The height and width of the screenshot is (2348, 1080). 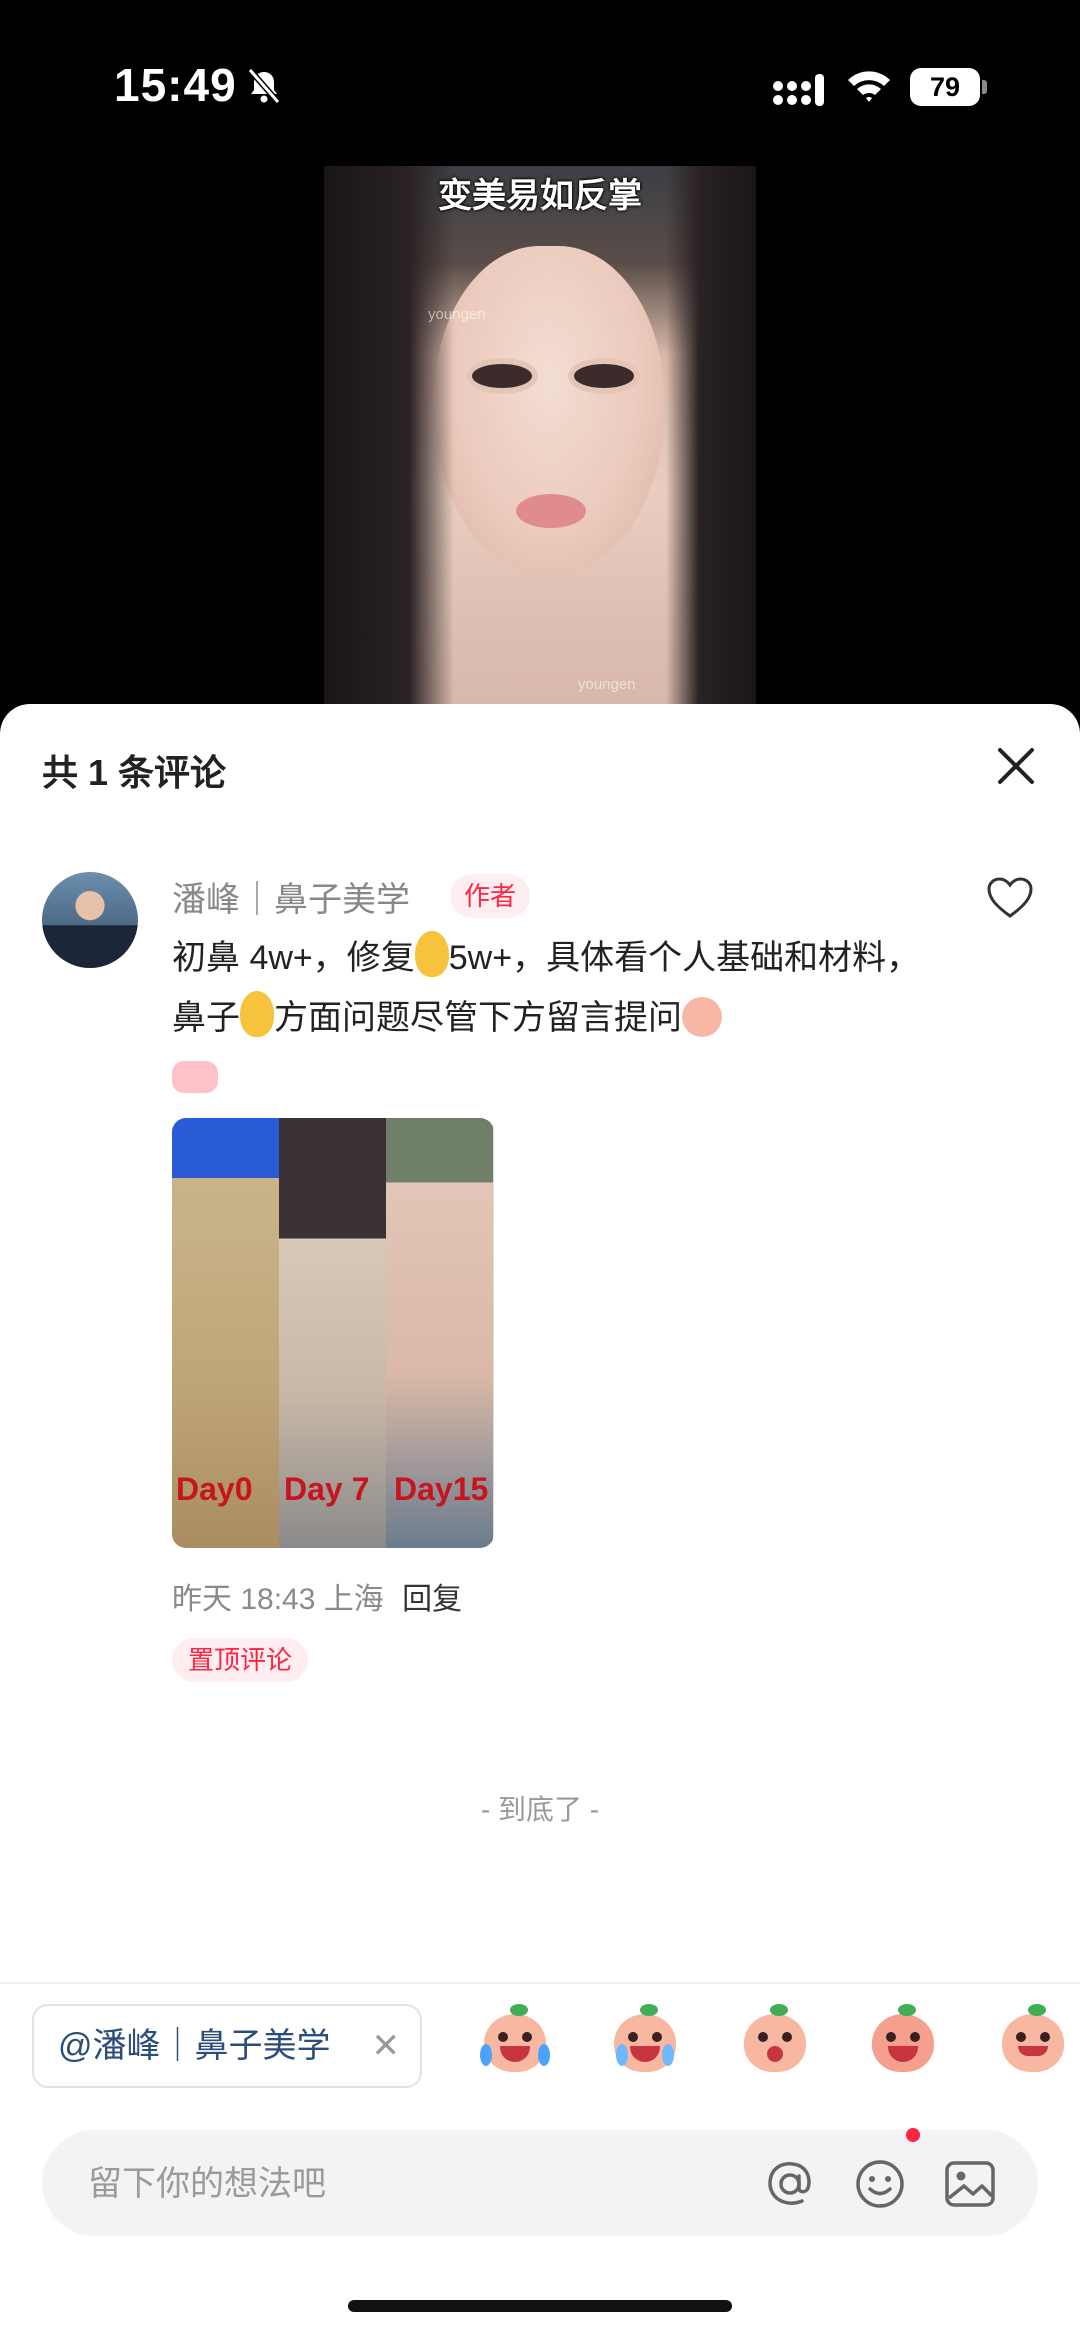 I want to click on pinned-comment-badge: 置顶评论, so click(x=240, y=1660).